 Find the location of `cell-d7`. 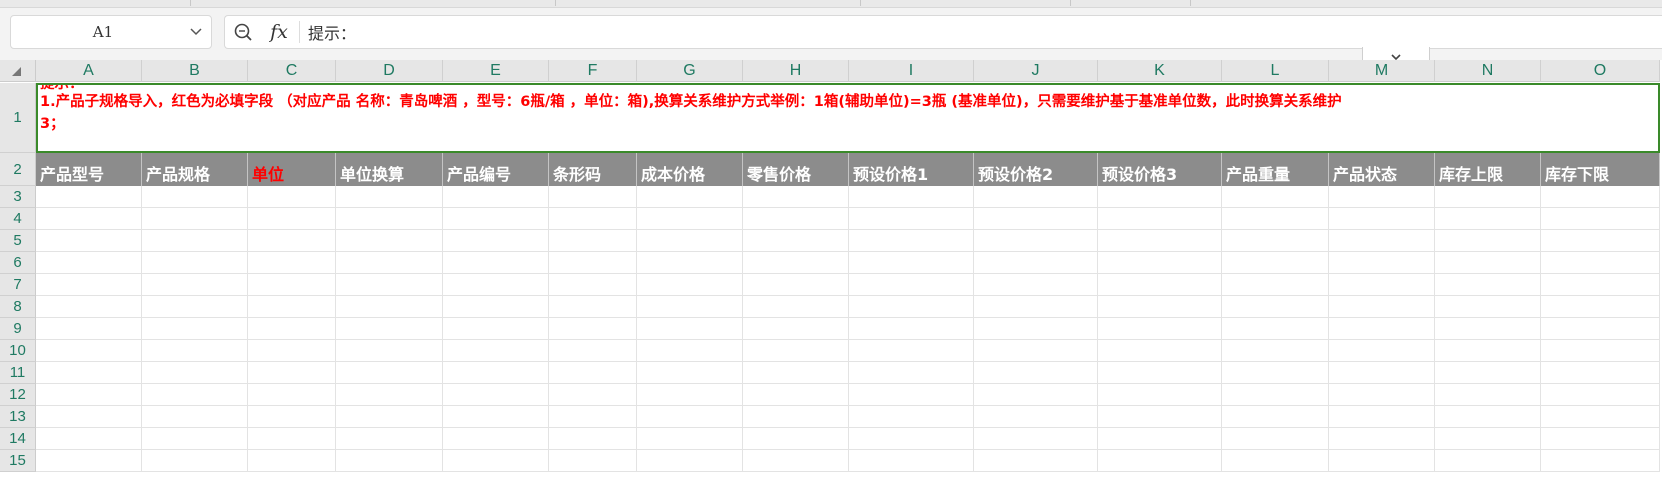

cell-d7 is located at coordinates (389, 285).